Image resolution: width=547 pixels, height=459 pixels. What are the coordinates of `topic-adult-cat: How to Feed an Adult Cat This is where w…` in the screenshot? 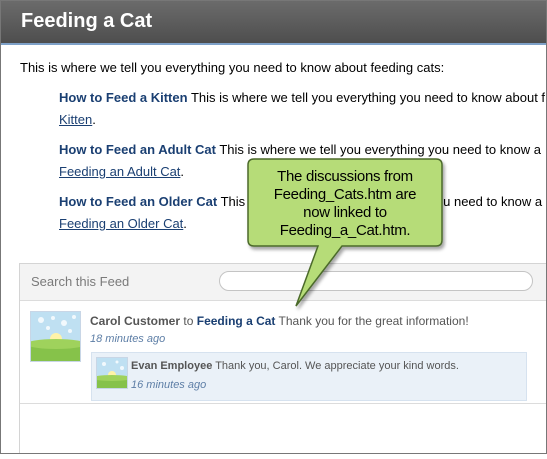 It's located at (300, 160).